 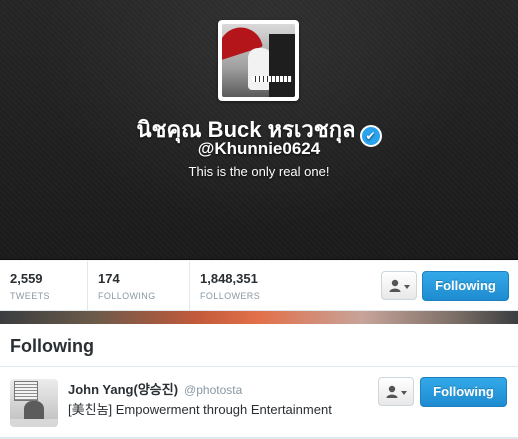 What do you see at coordinates (282, 65) in the screenshot?
I see `piano-shape` at bounding box center [282, 65].